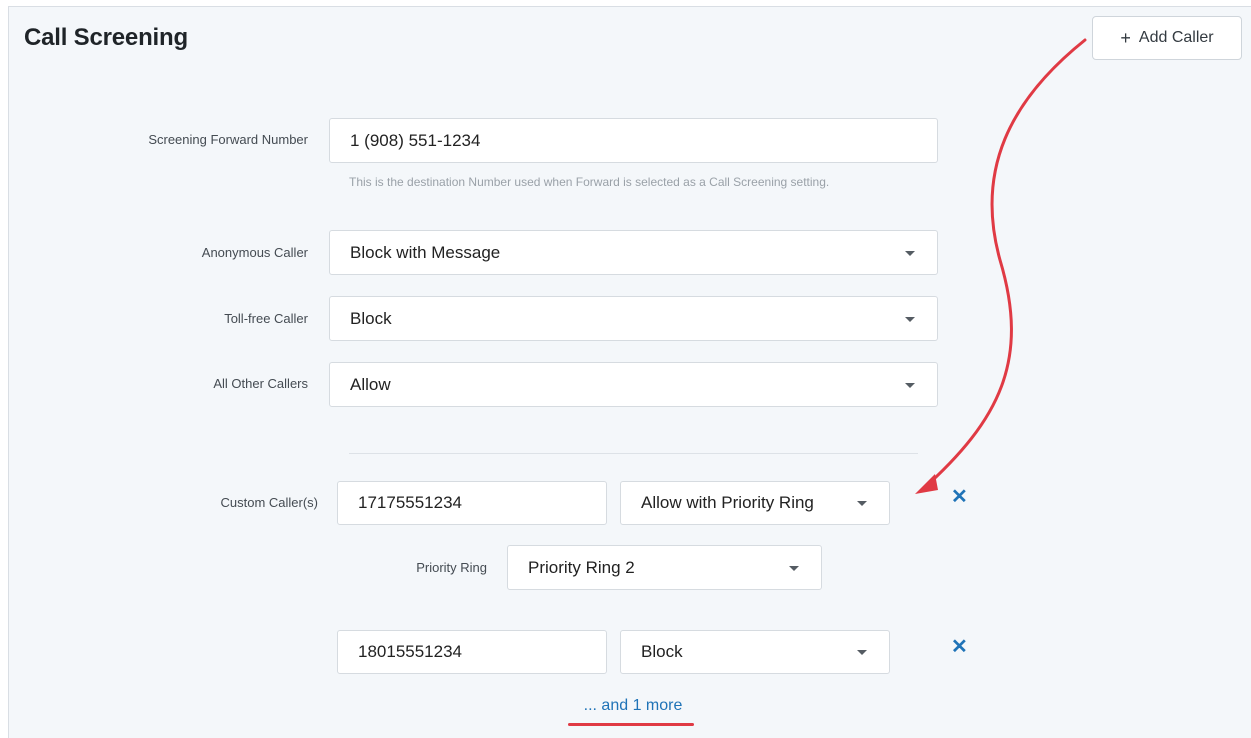 The image size is (1251, 738). What do you see at coordinates (662, 651) in the screenshot?
I see `custom-caller-action-value: Block` at bounding box center [662, 651].